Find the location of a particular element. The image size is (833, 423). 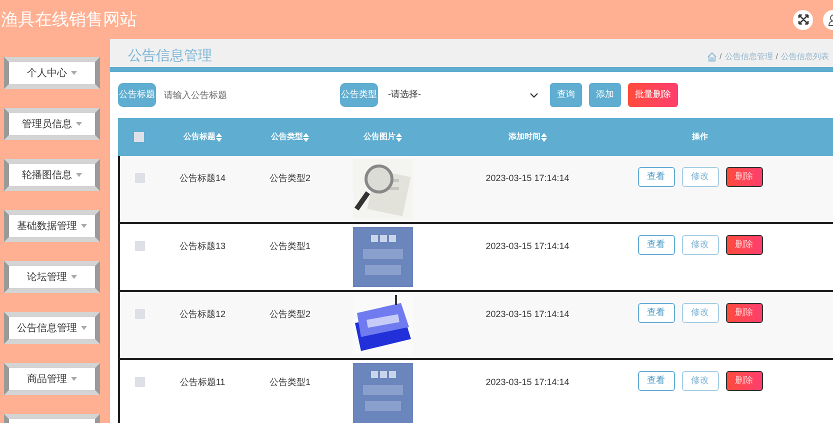

type-select: -请选择- is located at coordinates (463, 95).